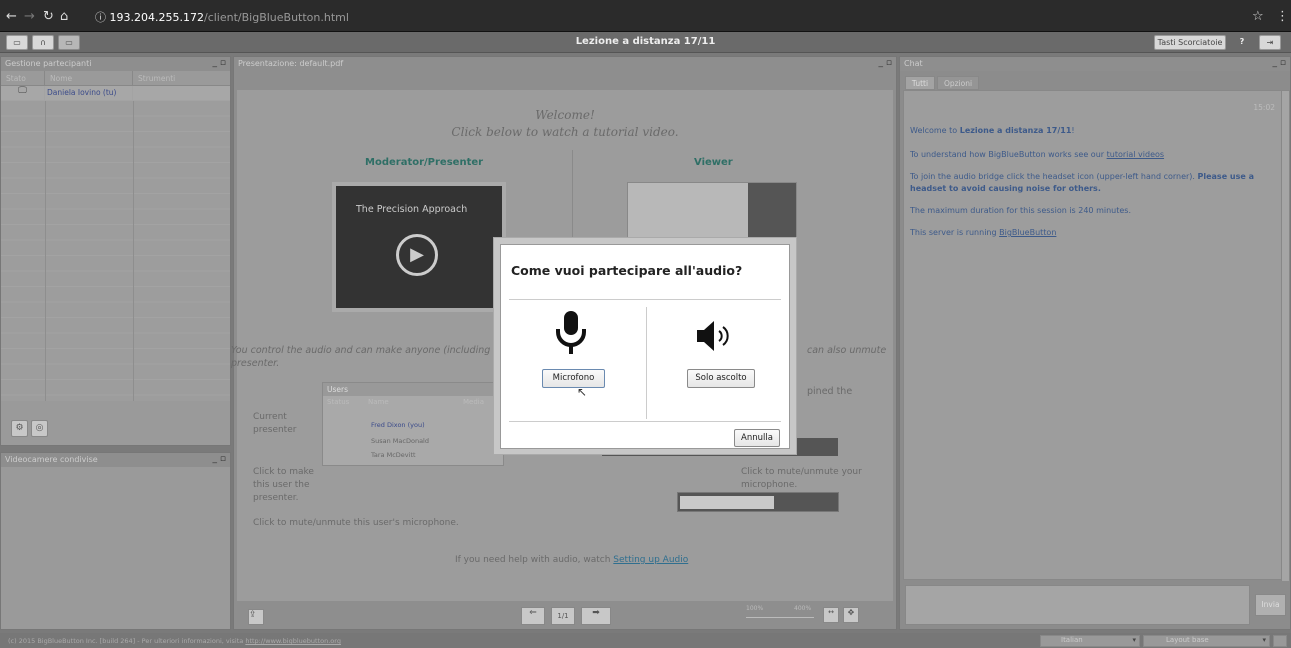 The height and width of the screenshot is (648, 1291). I want to click on example-user: Susan MacDonald, so click(400, 441).